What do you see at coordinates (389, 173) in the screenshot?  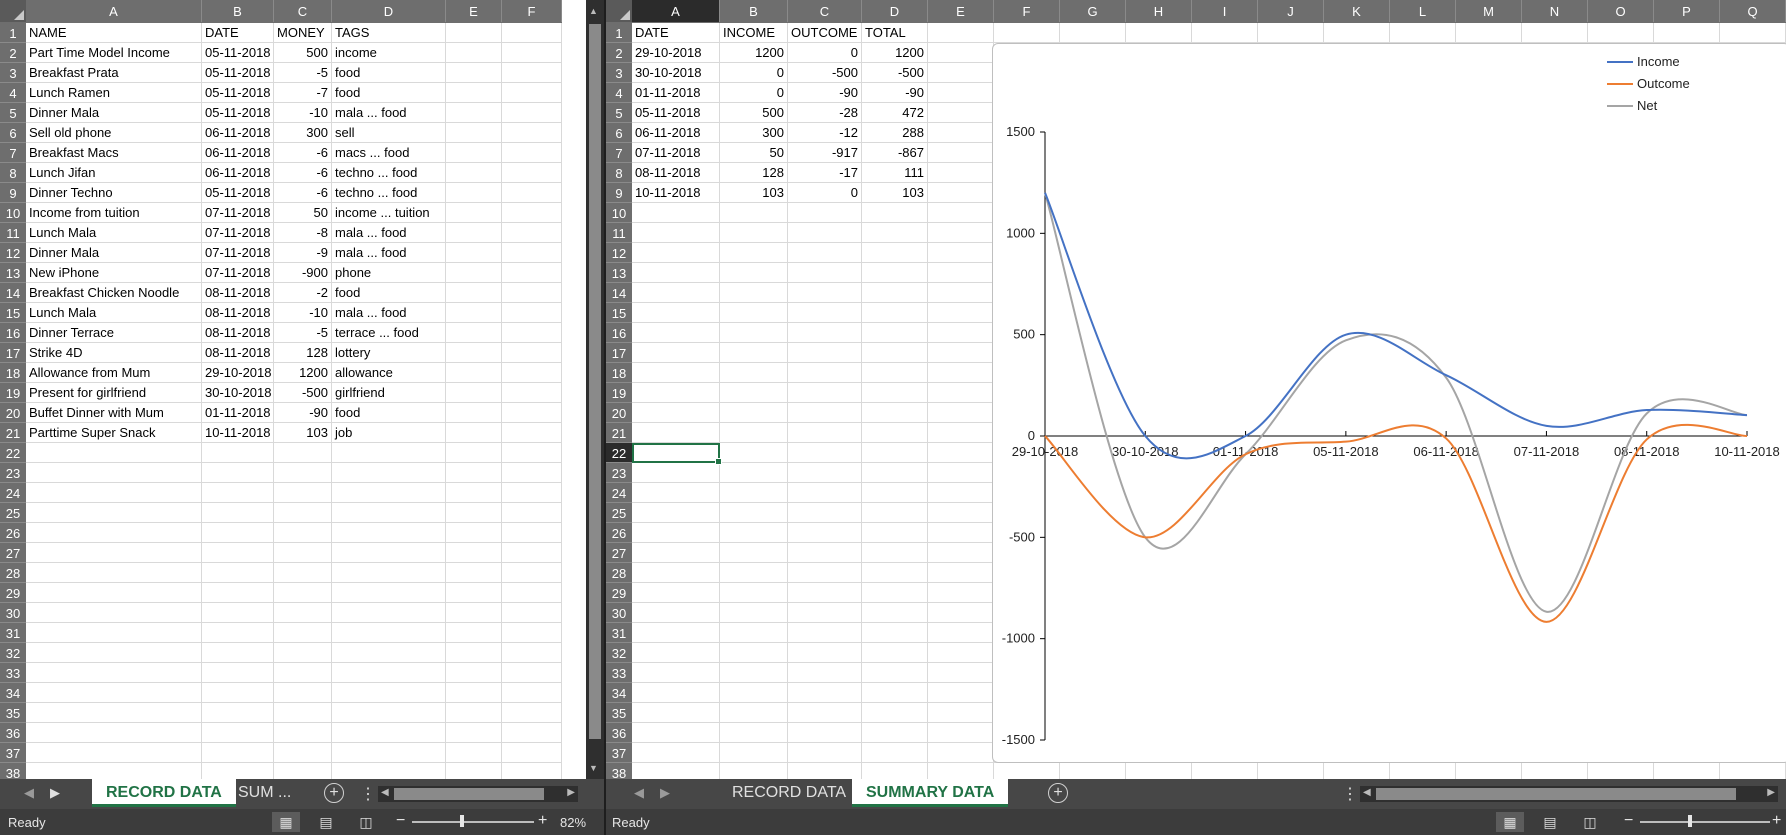 I see `cell: techno ... food` at bounding box center [389, 173].